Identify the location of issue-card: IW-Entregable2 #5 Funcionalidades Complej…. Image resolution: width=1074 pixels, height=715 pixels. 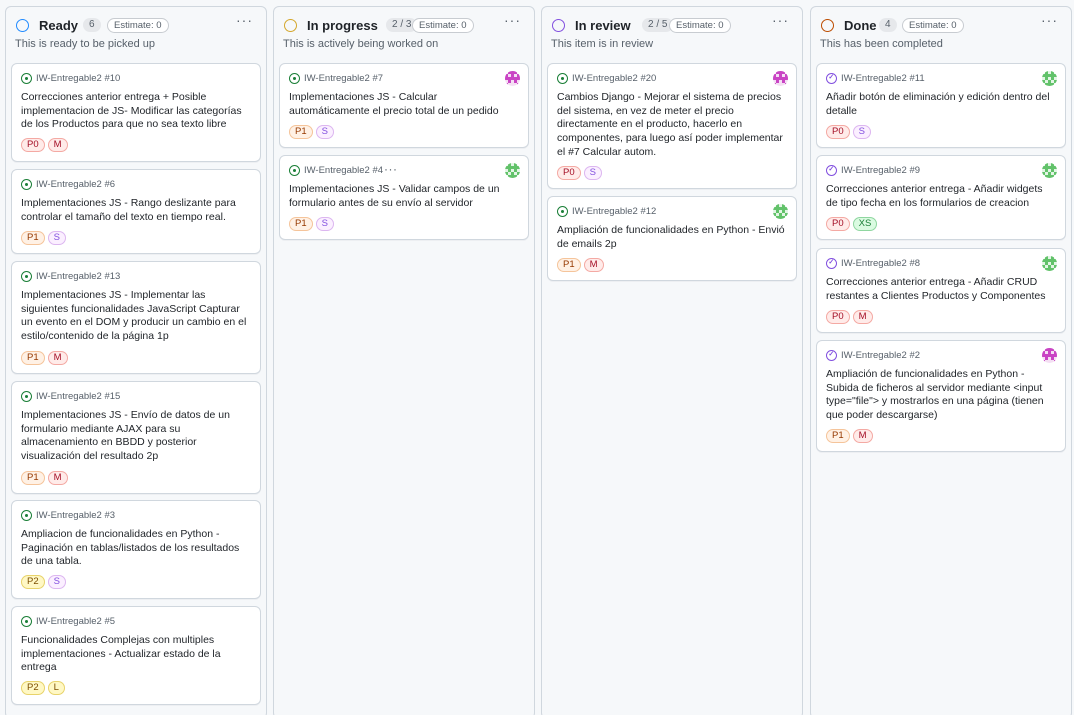
(136, 655).